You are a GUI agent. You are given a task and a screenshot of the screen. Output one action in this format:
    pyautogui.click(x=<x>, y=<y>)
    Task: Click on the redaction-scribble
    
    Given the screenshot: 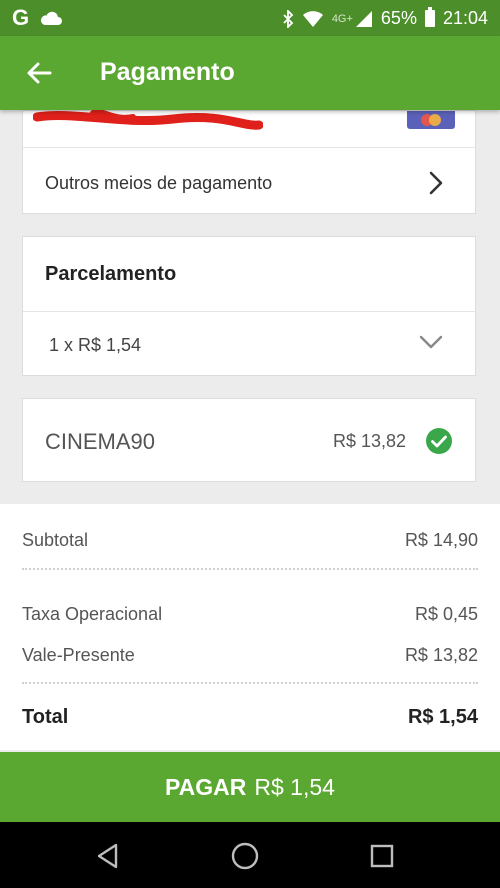 What is the action you would take?
    pyautogui.click(x=148, y=119)
    